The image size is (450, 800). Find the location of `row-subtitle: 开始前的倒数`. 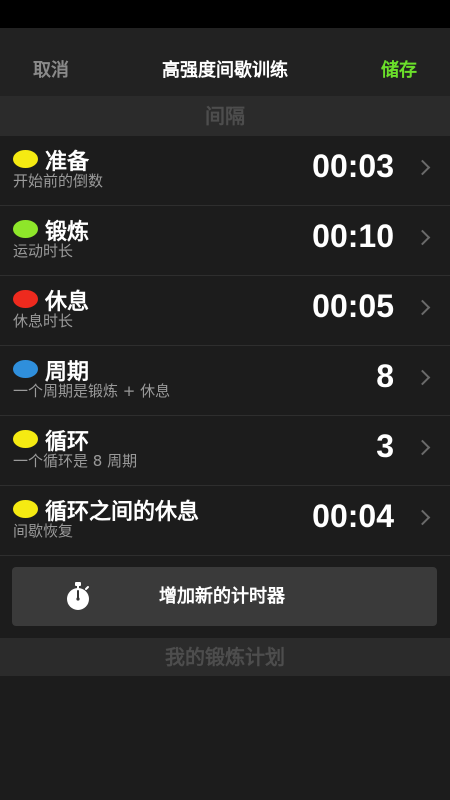

row-subtitle: 开始前的倒数 is located at coordinates (58, 181).